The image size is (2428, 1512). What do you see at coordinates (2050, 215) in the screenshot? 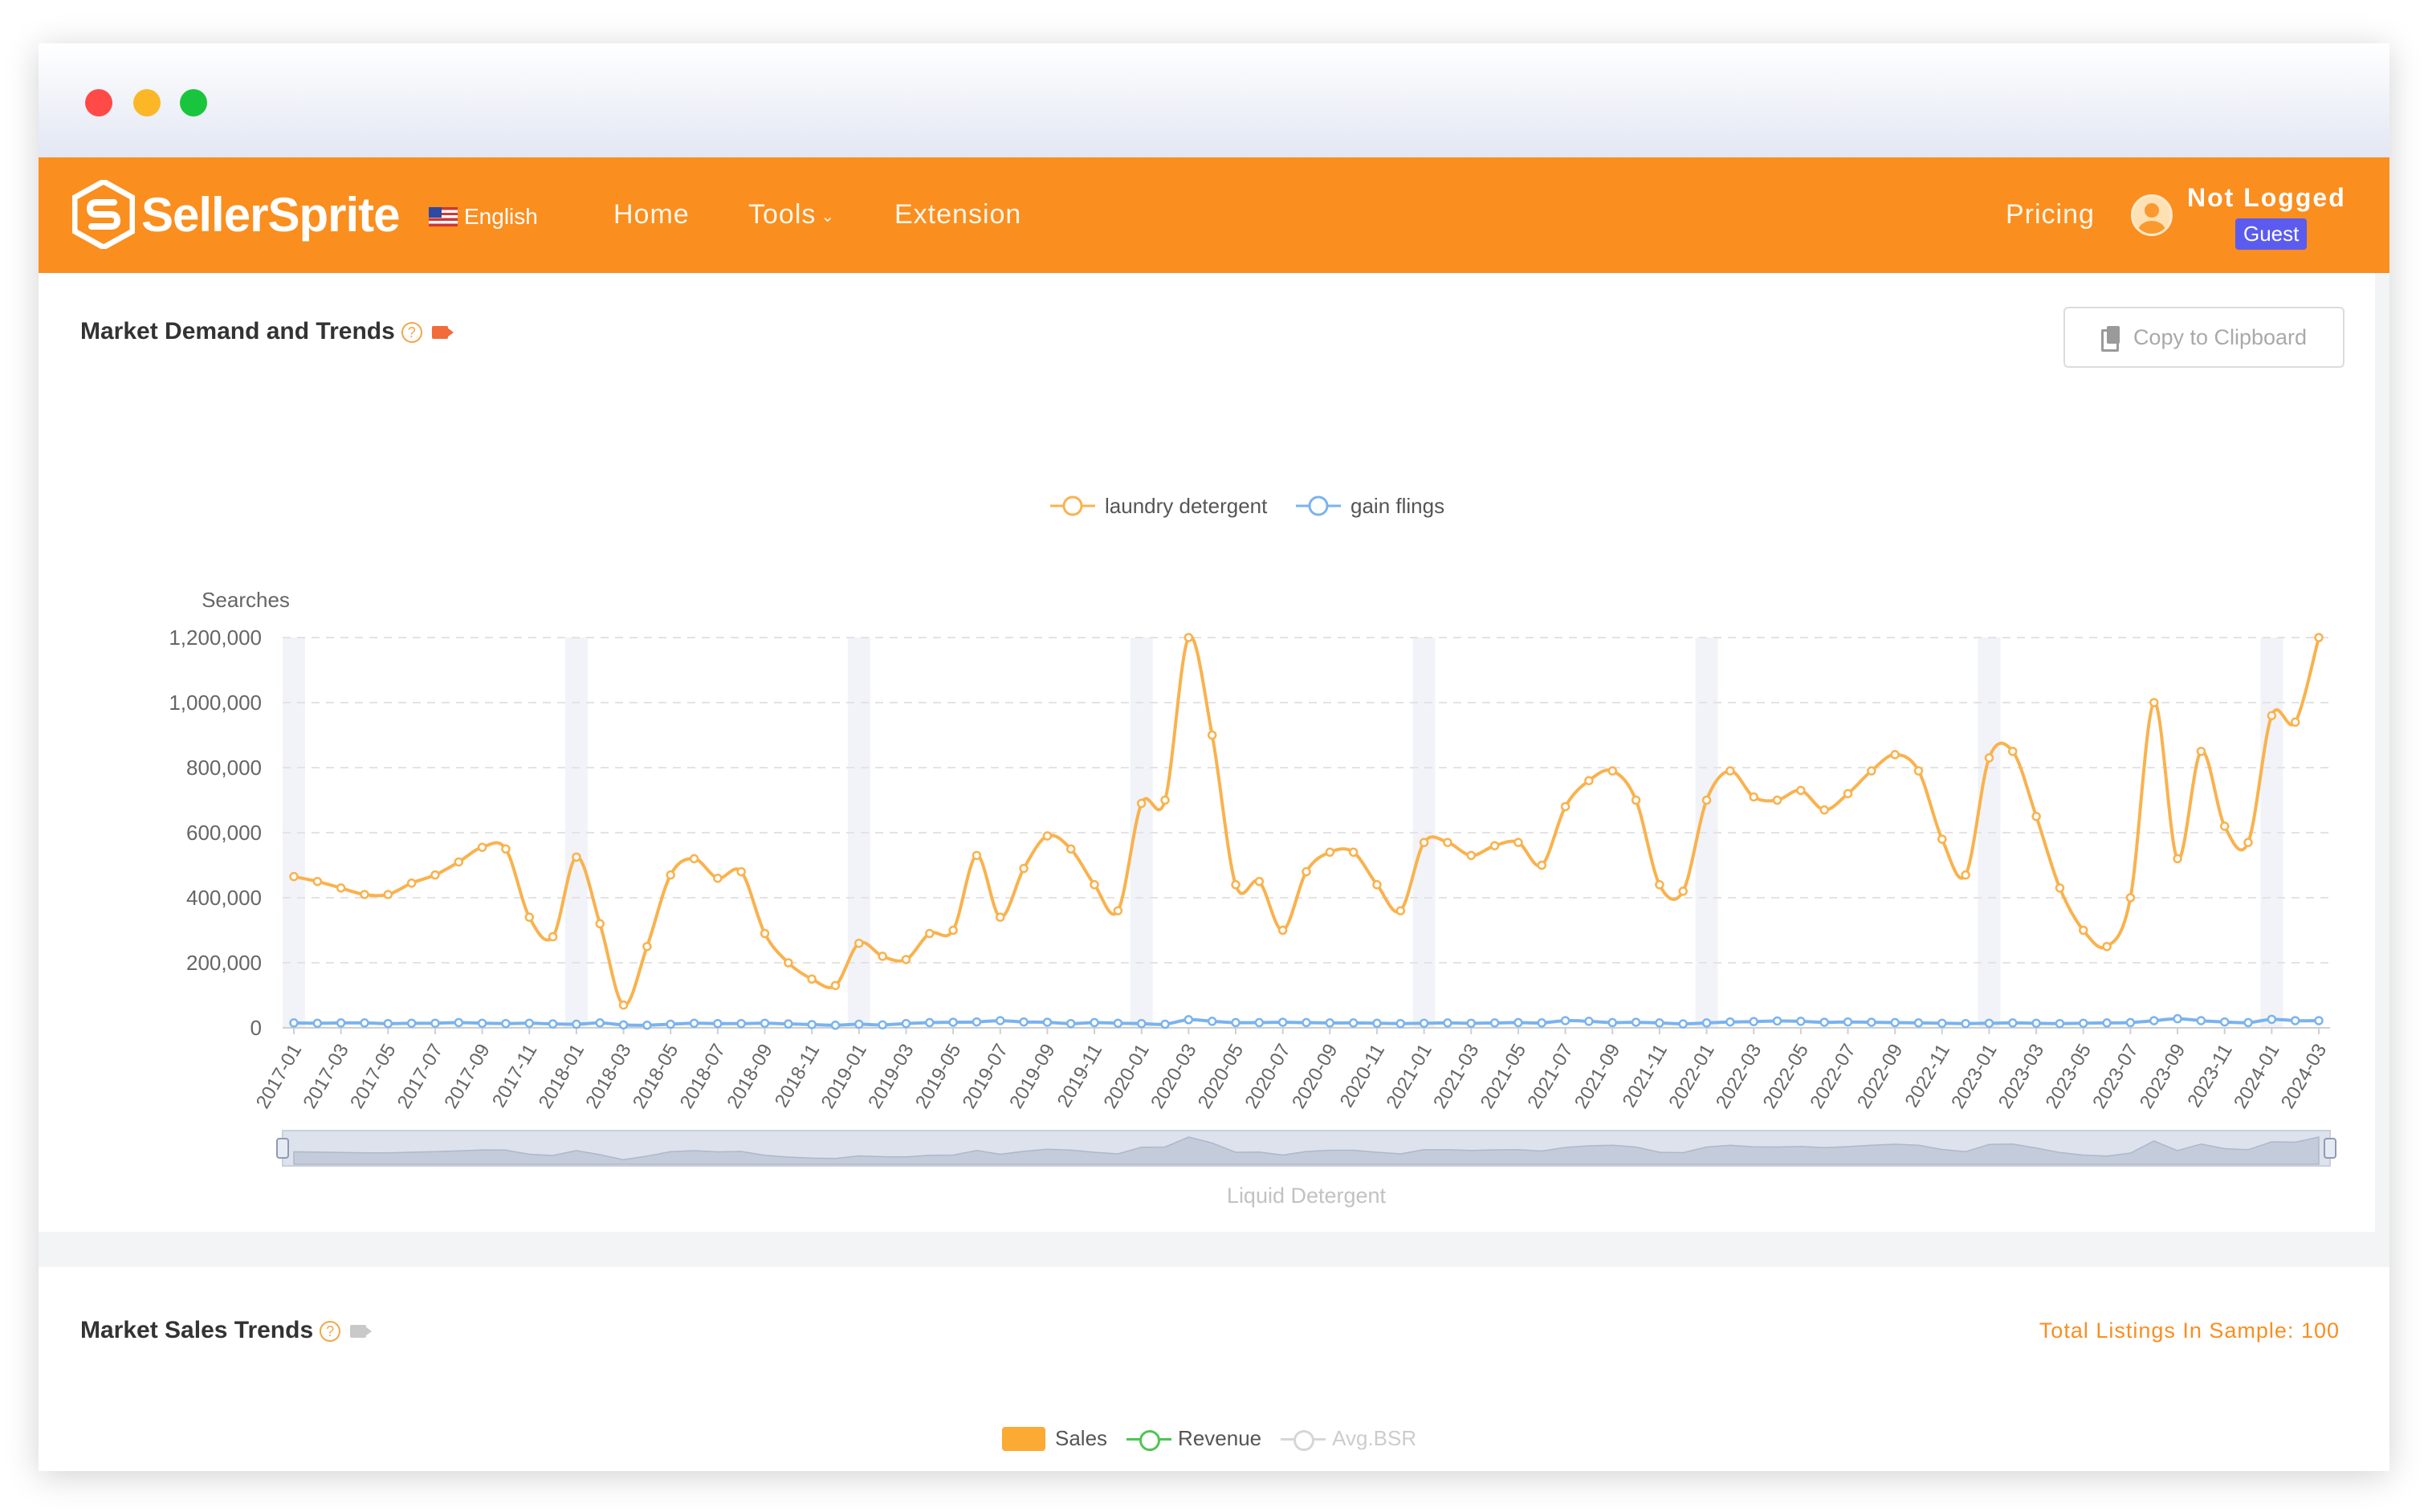
I see `nav-pricing: Pricing` at bounding box center [2050, 215].